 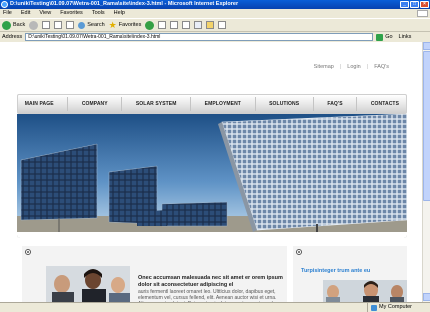 What do you see at coordinates (198, 25) in the screenshot?
I see `edit-button` at bounding box center [198, 25].